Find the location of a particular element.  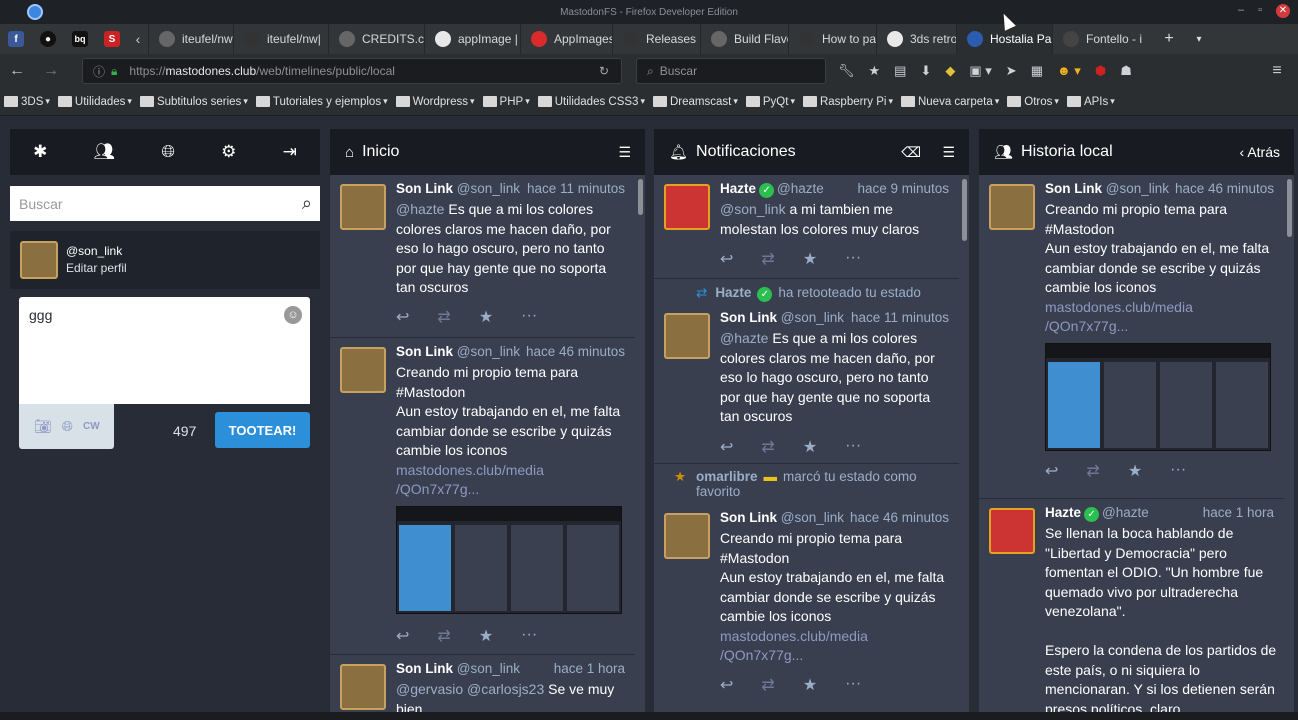

bookmark-star-icon: ★ is located at coordinates (875, 71).